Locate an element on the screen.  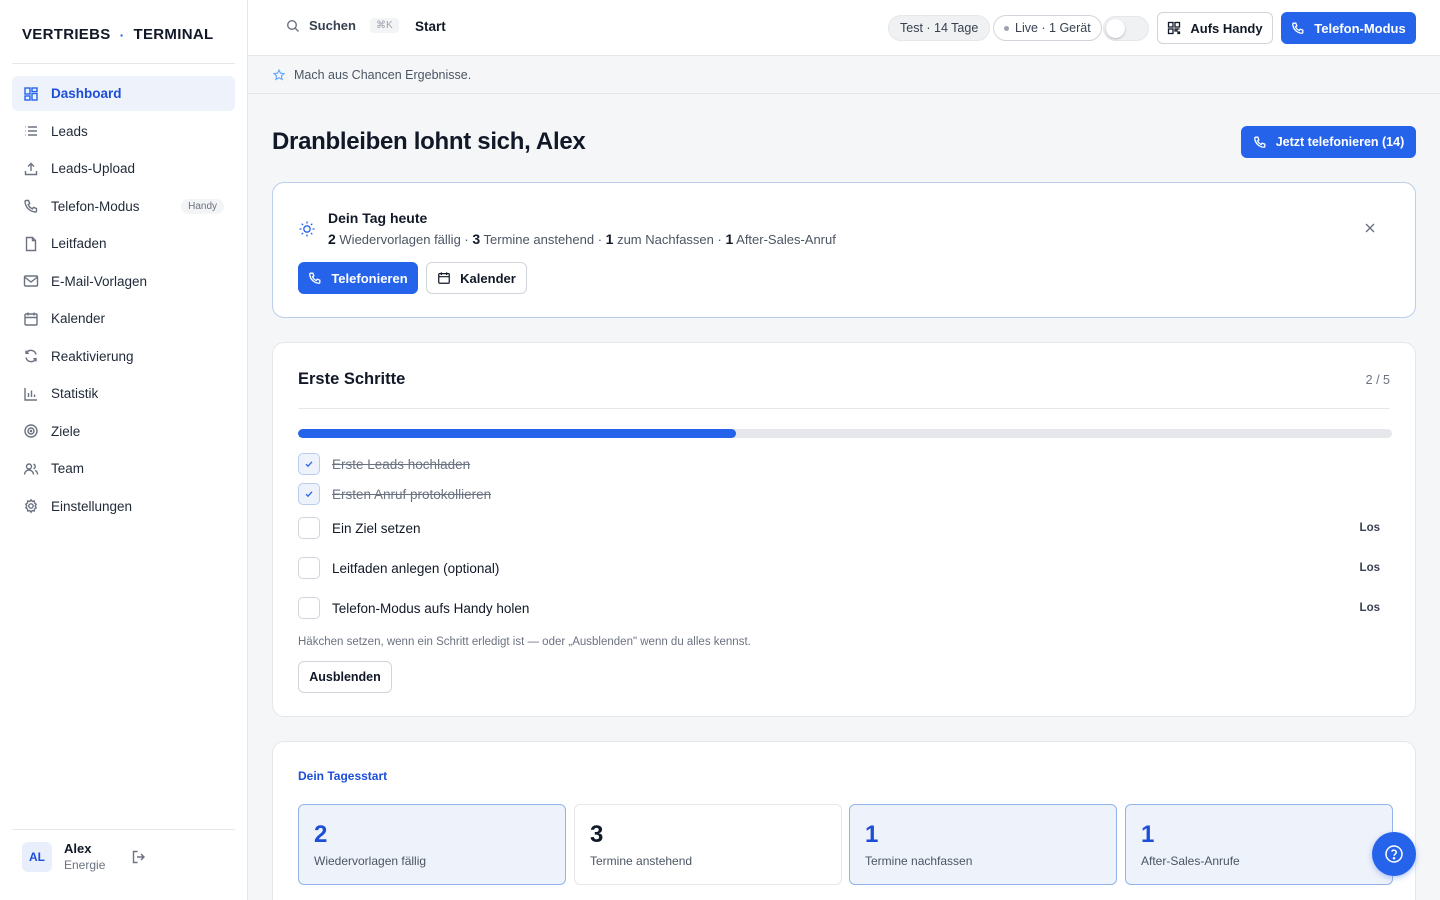
logout-icon is located at coordinates (139, 857).